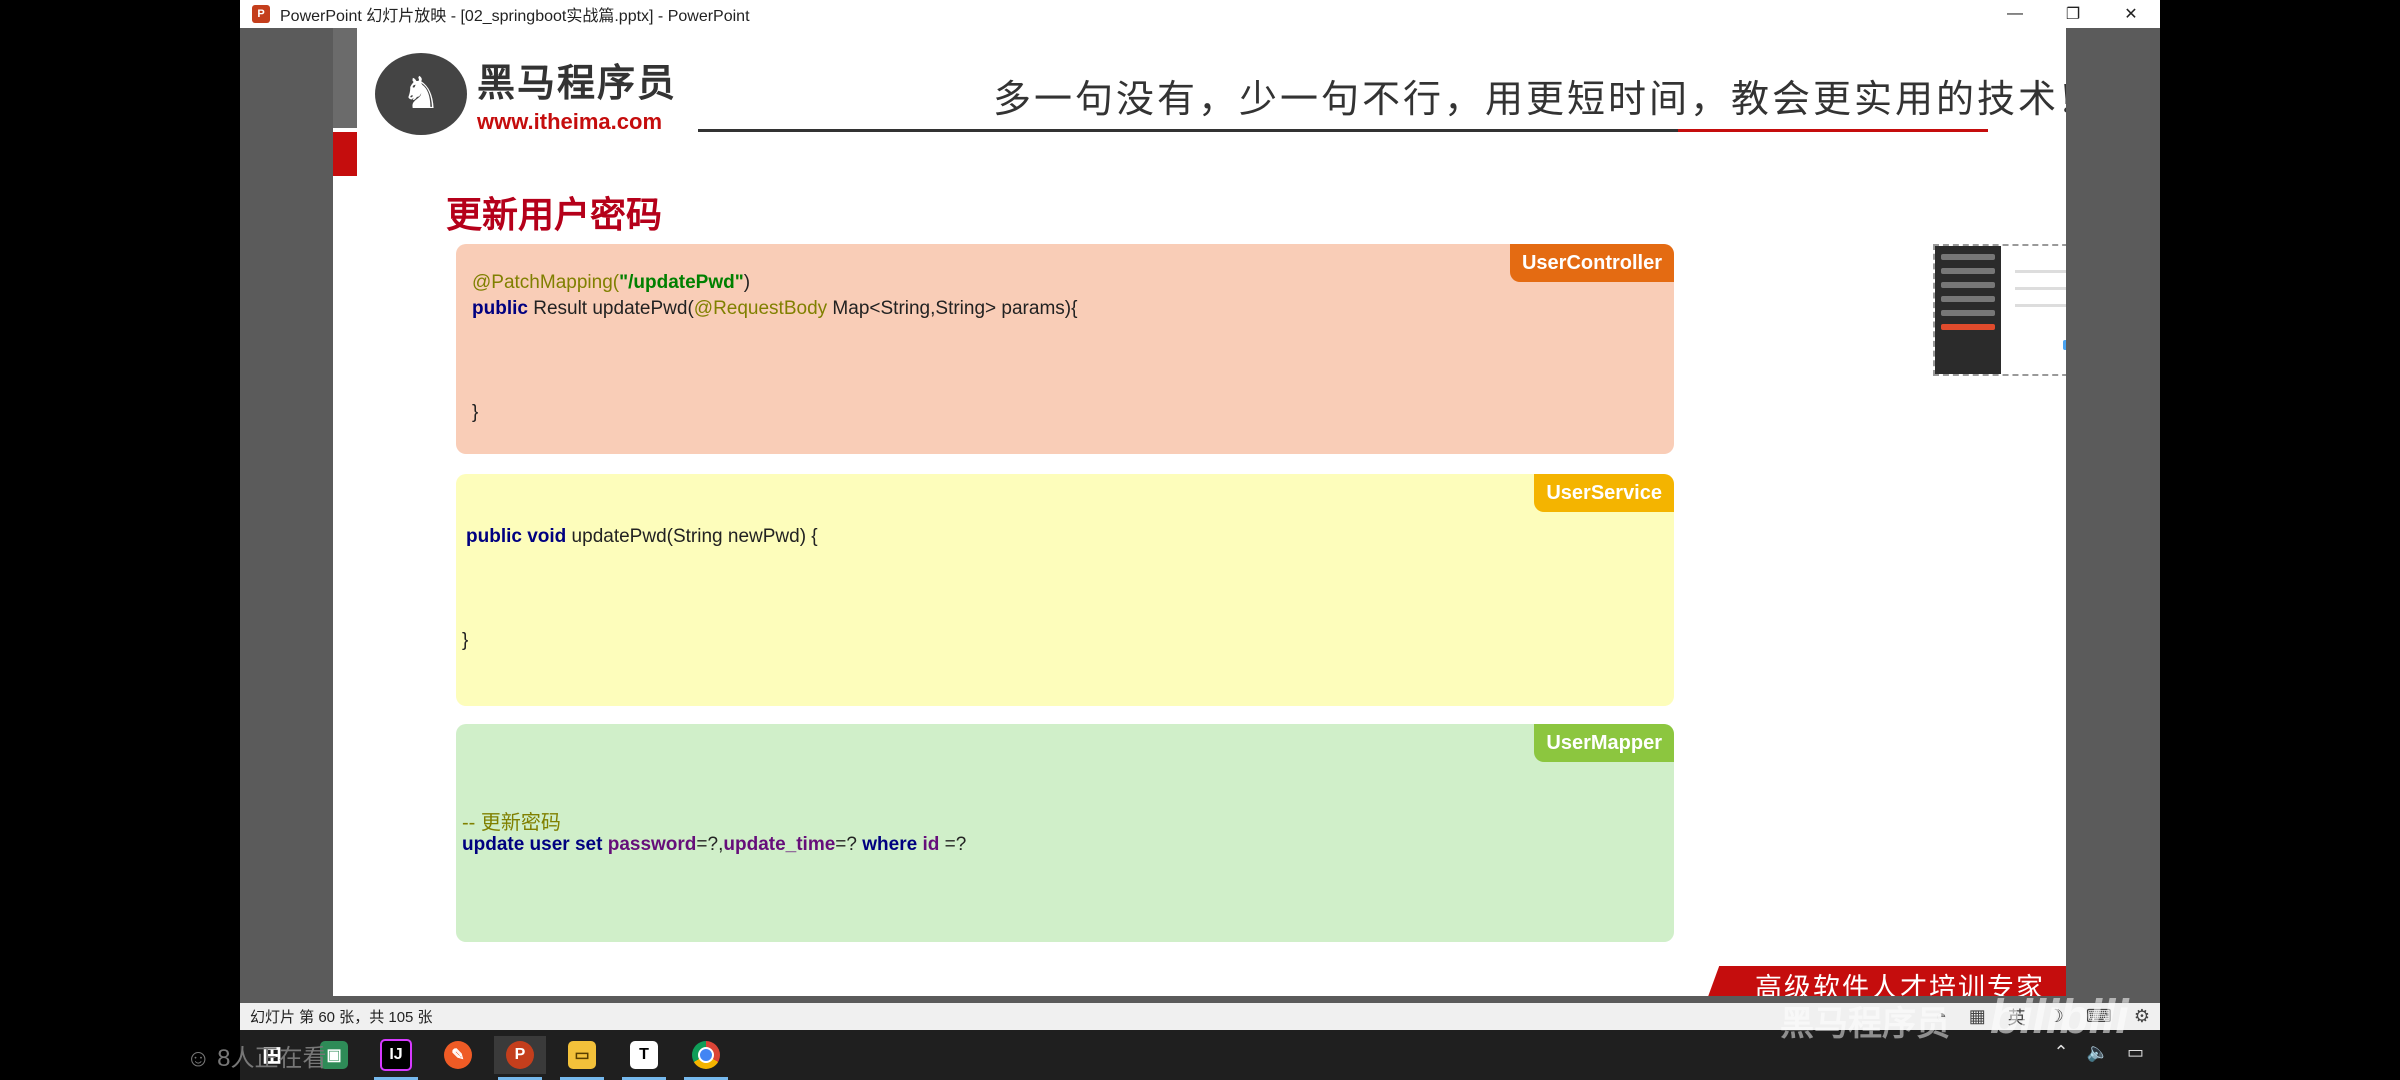 The width and height of the screenshot is (2400, 1080). Describe the element at coordinates (570, 121) in the screenshot. I see `logo-url: www.itheima.com` at that location.